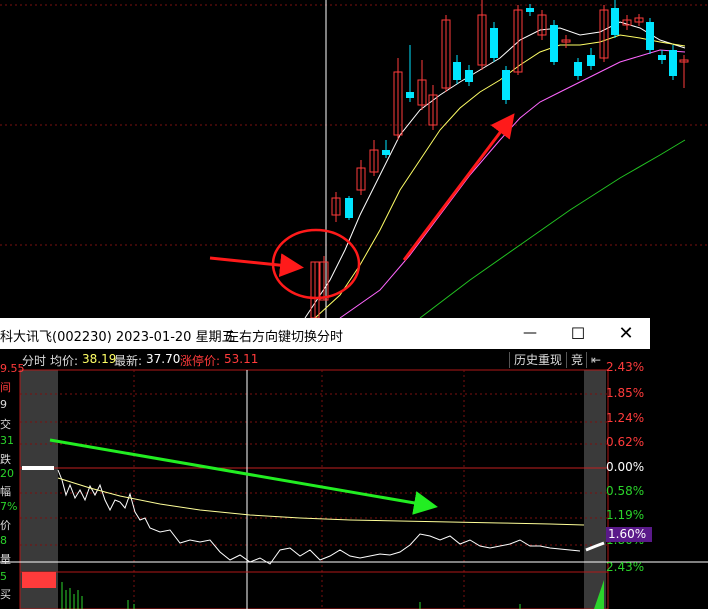 Image resolution: width=708 pixels, height=609 pixels. What do you see at coordinates (5, 594) in the screenshot?
I see `left-info-fragment: 买` at bounding box center [5, 594].